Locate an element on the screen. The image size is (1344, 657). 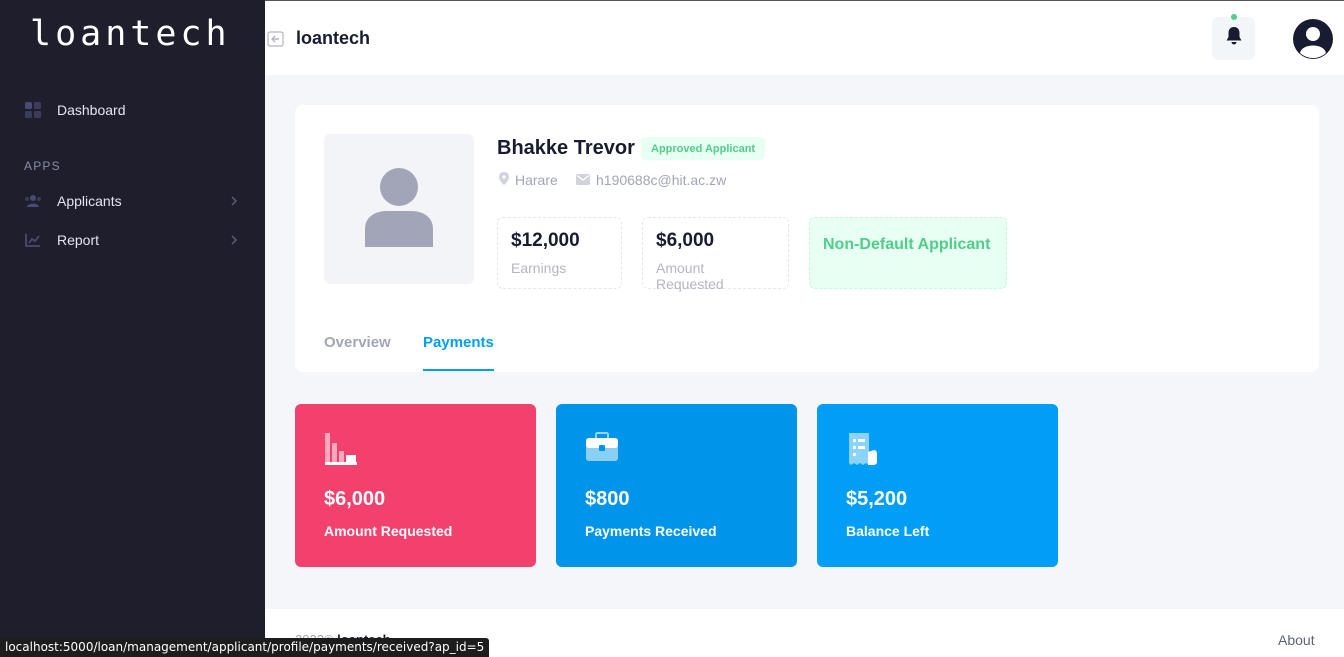
mail-icon is located at coordinates (586, 180).